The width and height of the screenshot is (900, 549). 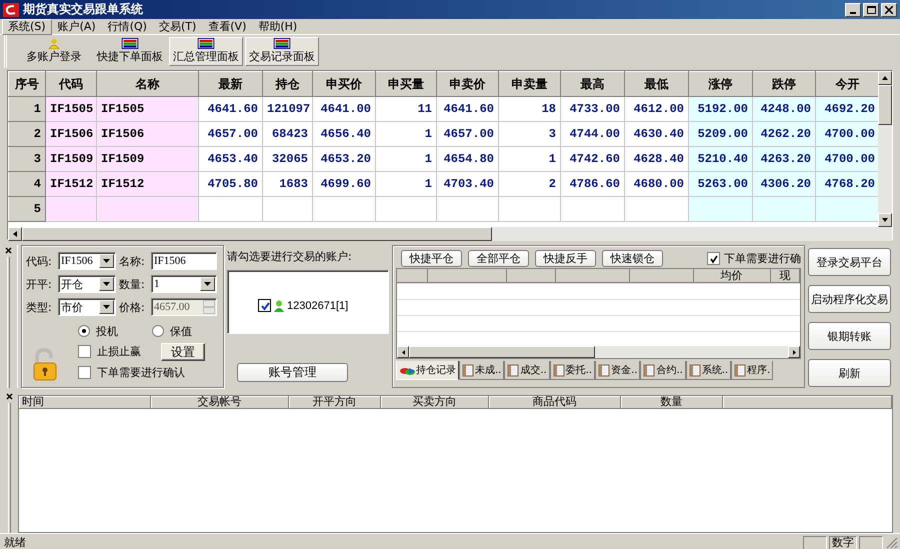 I want to click on table-cell: 4742.60, so click(x=595, y=159).